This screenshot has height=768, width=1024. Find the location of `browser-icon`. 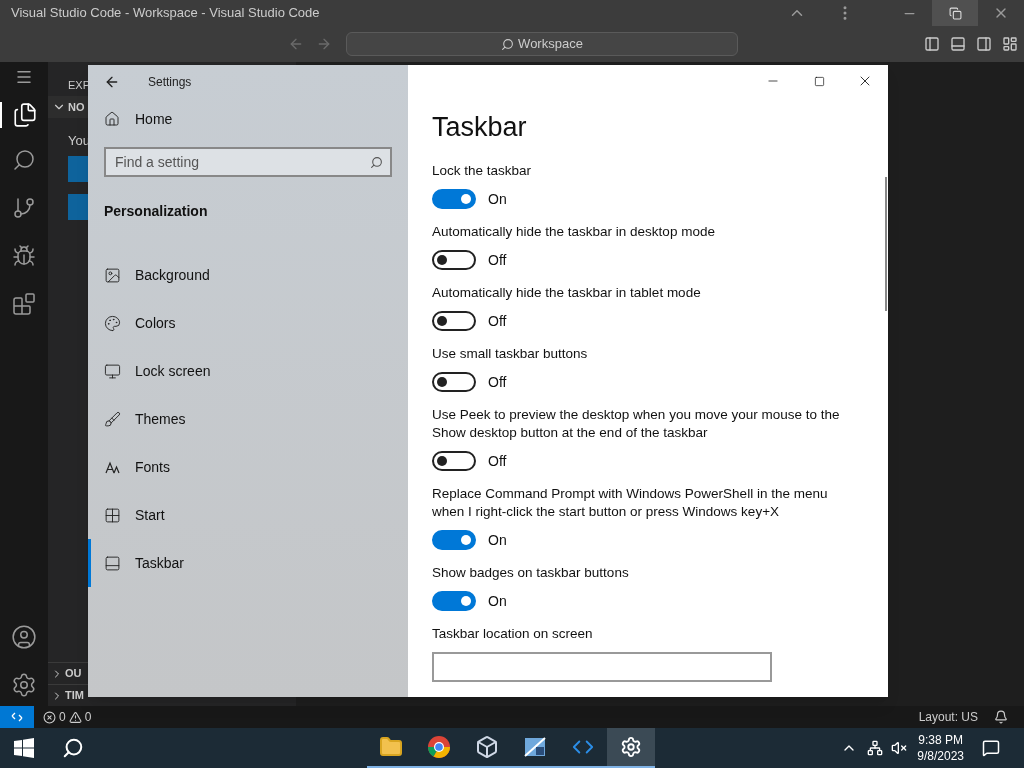

browser-icon is located at coordinates (439, 747).